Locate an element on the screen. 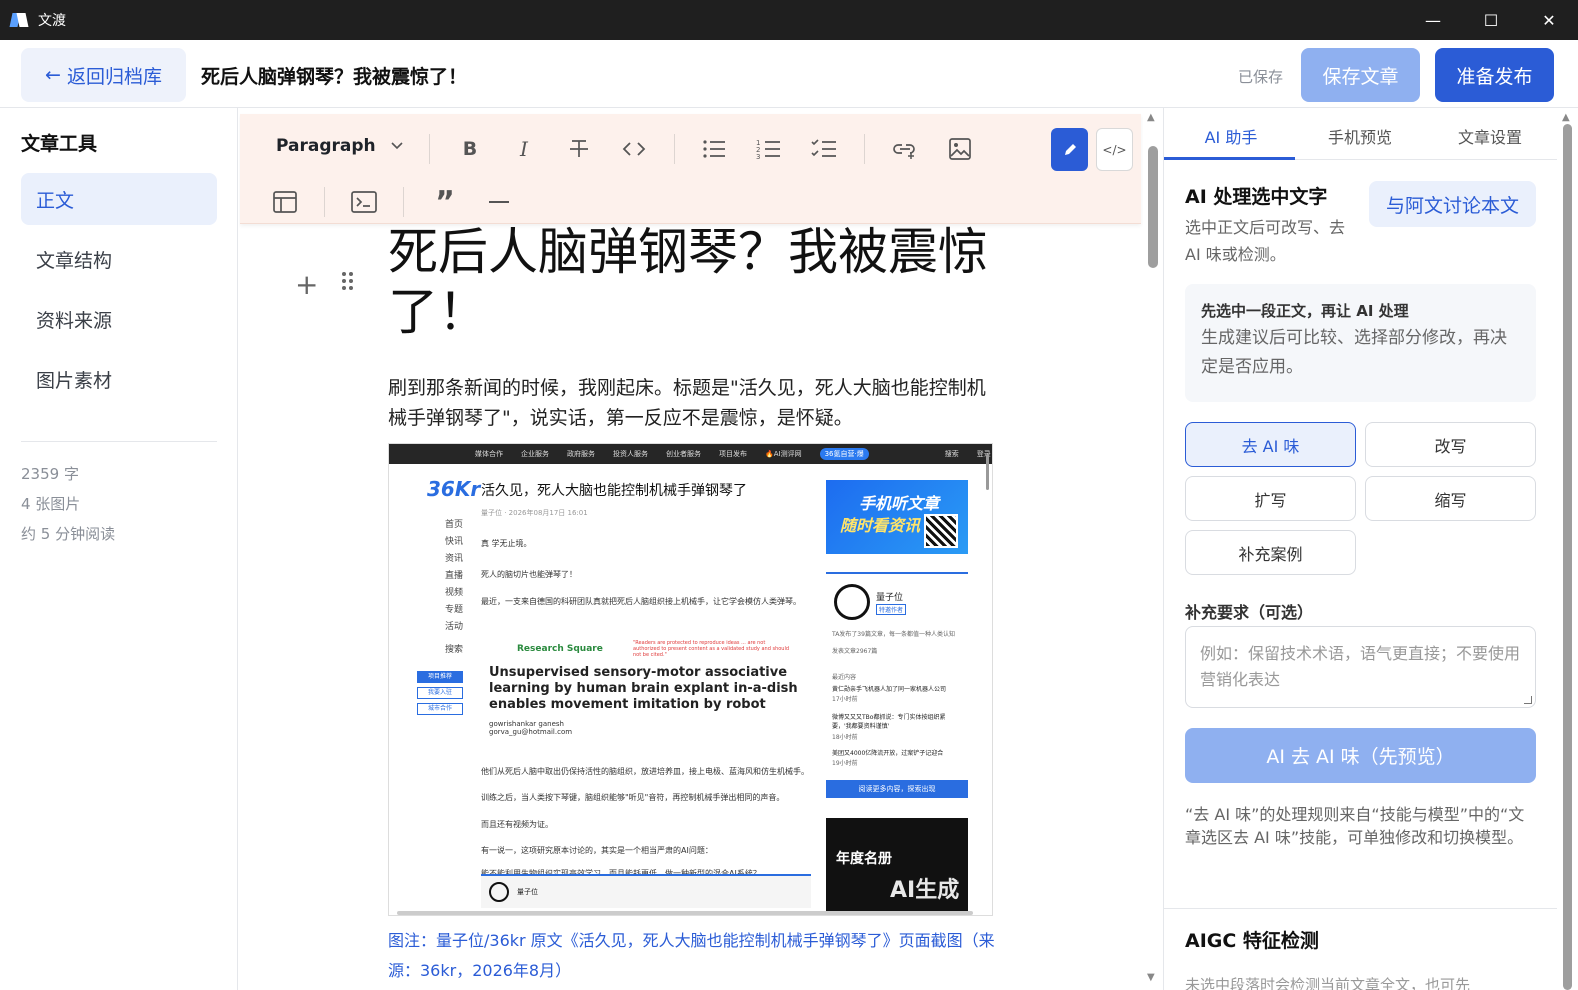 Image resolution: width=1578 pixels, height=990 pixels. blockquote-icon: ” is located at coordinates (445, 202).